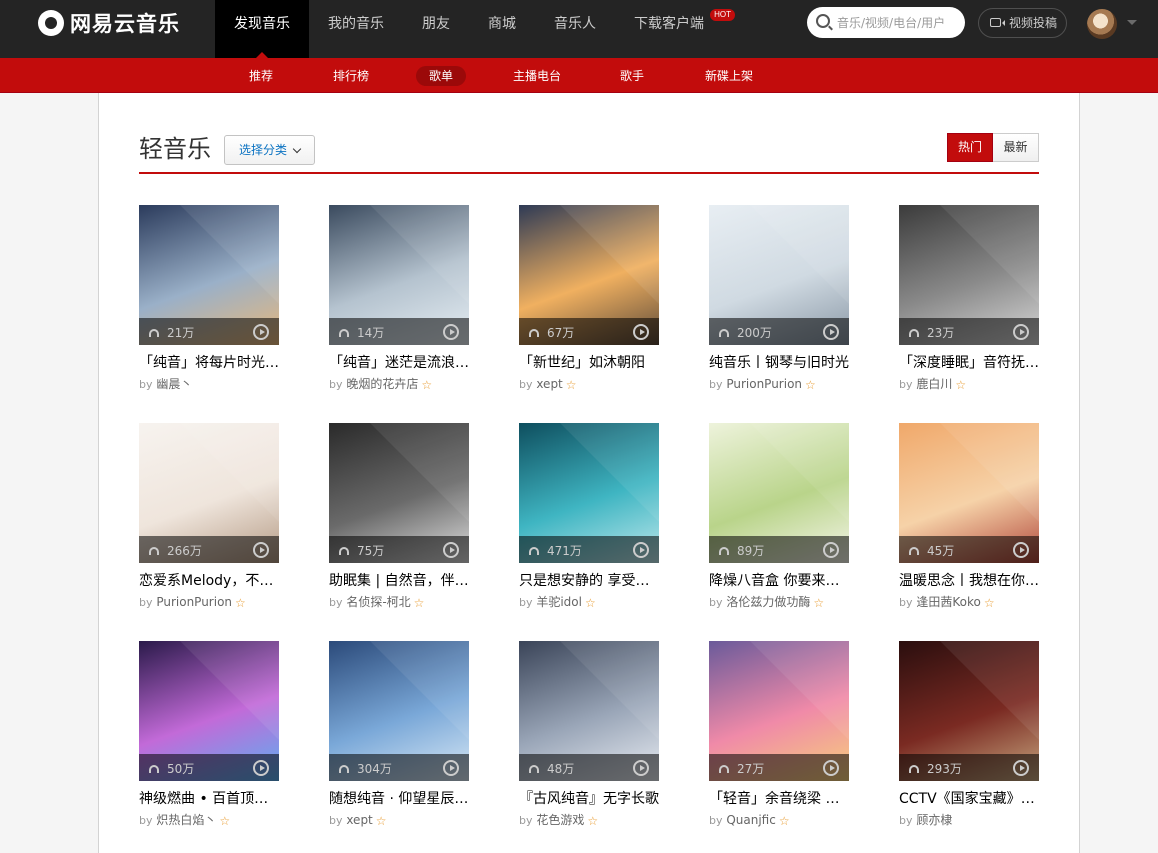  What do you see at coordinates (436, 29) in the screenshot?
I see `nav-item: 朋友` at bounding box center [436, 29].